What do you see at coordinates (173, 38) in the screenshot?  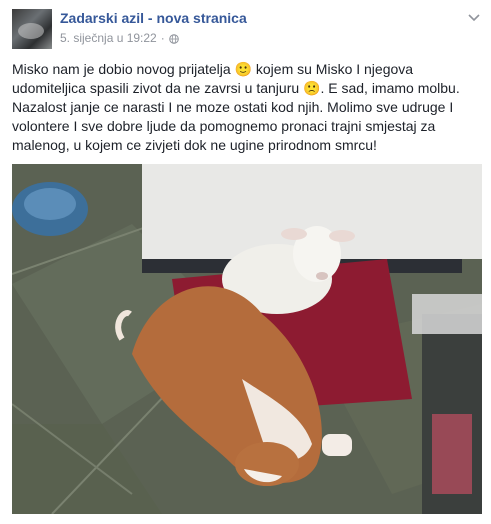 I see `globe-icon` at bounding box center [173, 38].